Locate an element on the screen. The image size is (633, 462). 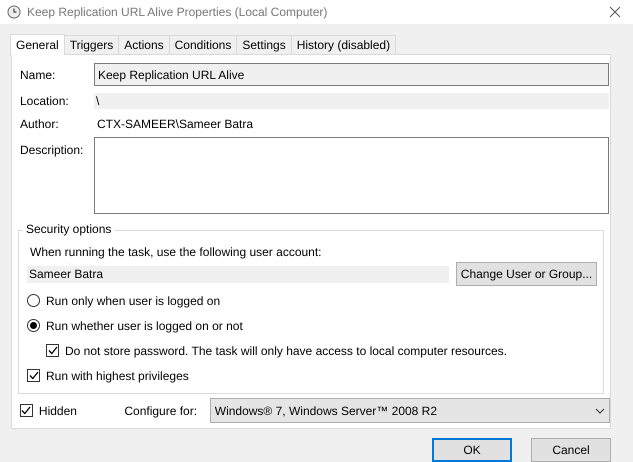
location-field: \ is located at coordinates (351, 101).